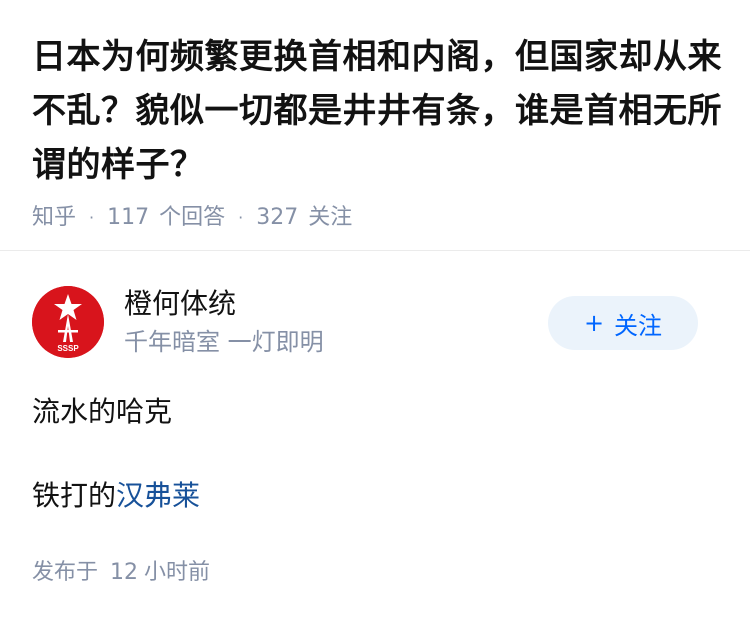  Describe the element at coordinates (224, 342) in the screenshot. I see `author-bio: 千年暗室 一灯即明` at that location.